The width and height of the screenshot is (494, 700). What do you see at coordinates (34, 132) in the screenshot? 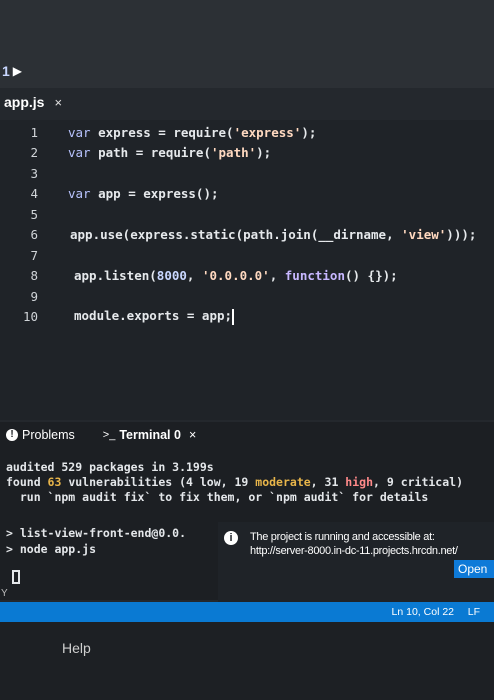
I see `line-number: 1` at bounding box center [34, 132].